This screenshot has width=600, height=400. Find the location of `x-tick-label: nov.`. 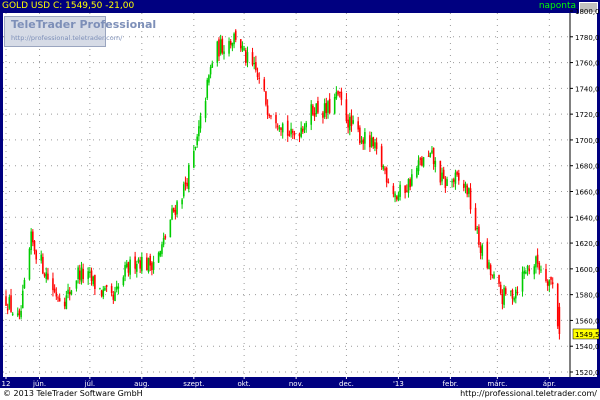

x-tick-label: nov. is located at coordinates (296, 384).